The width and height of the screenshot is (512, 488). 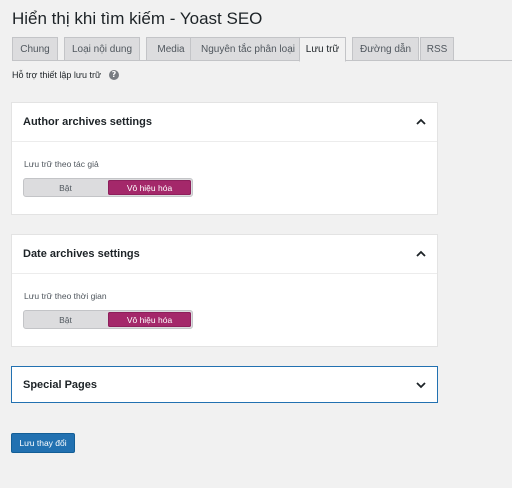 I want to click on help-text: Hỗ trợ thiết lập lưu trữ, so click(x=56, y=75).